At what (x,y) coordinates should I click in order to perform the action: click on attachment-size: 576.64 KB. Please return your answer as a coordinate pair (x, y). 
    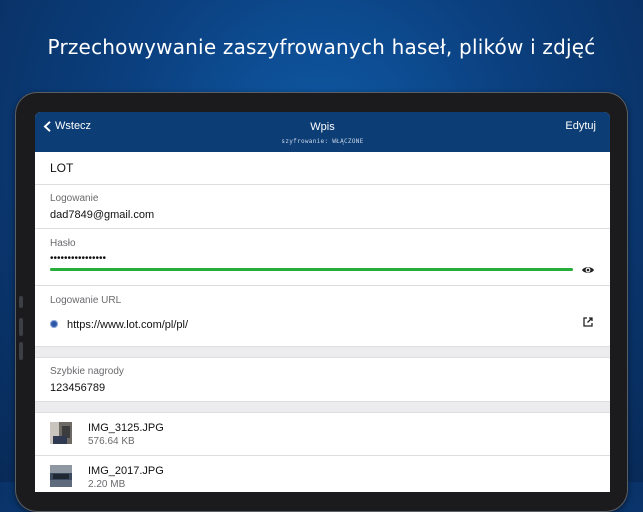
    Looking at the image, I should click on (111, 441).